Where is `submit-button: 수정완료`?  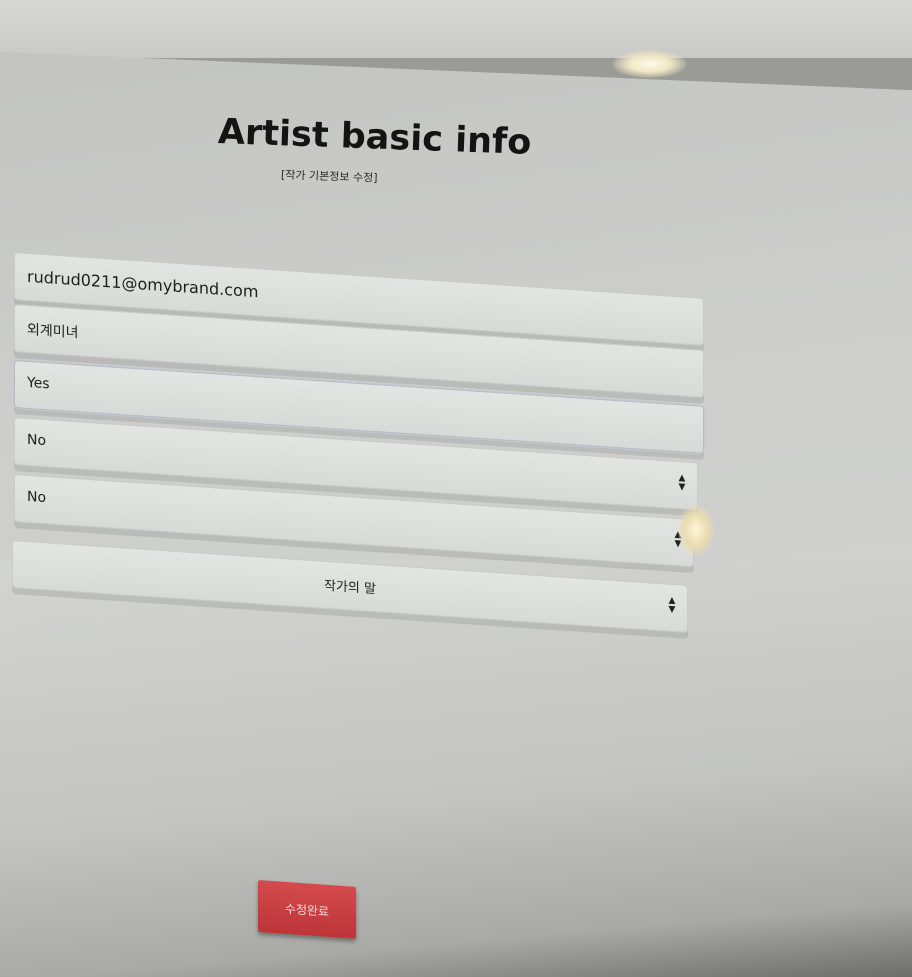
submit-button: 수정완료 is located at coordinates (307, 909).